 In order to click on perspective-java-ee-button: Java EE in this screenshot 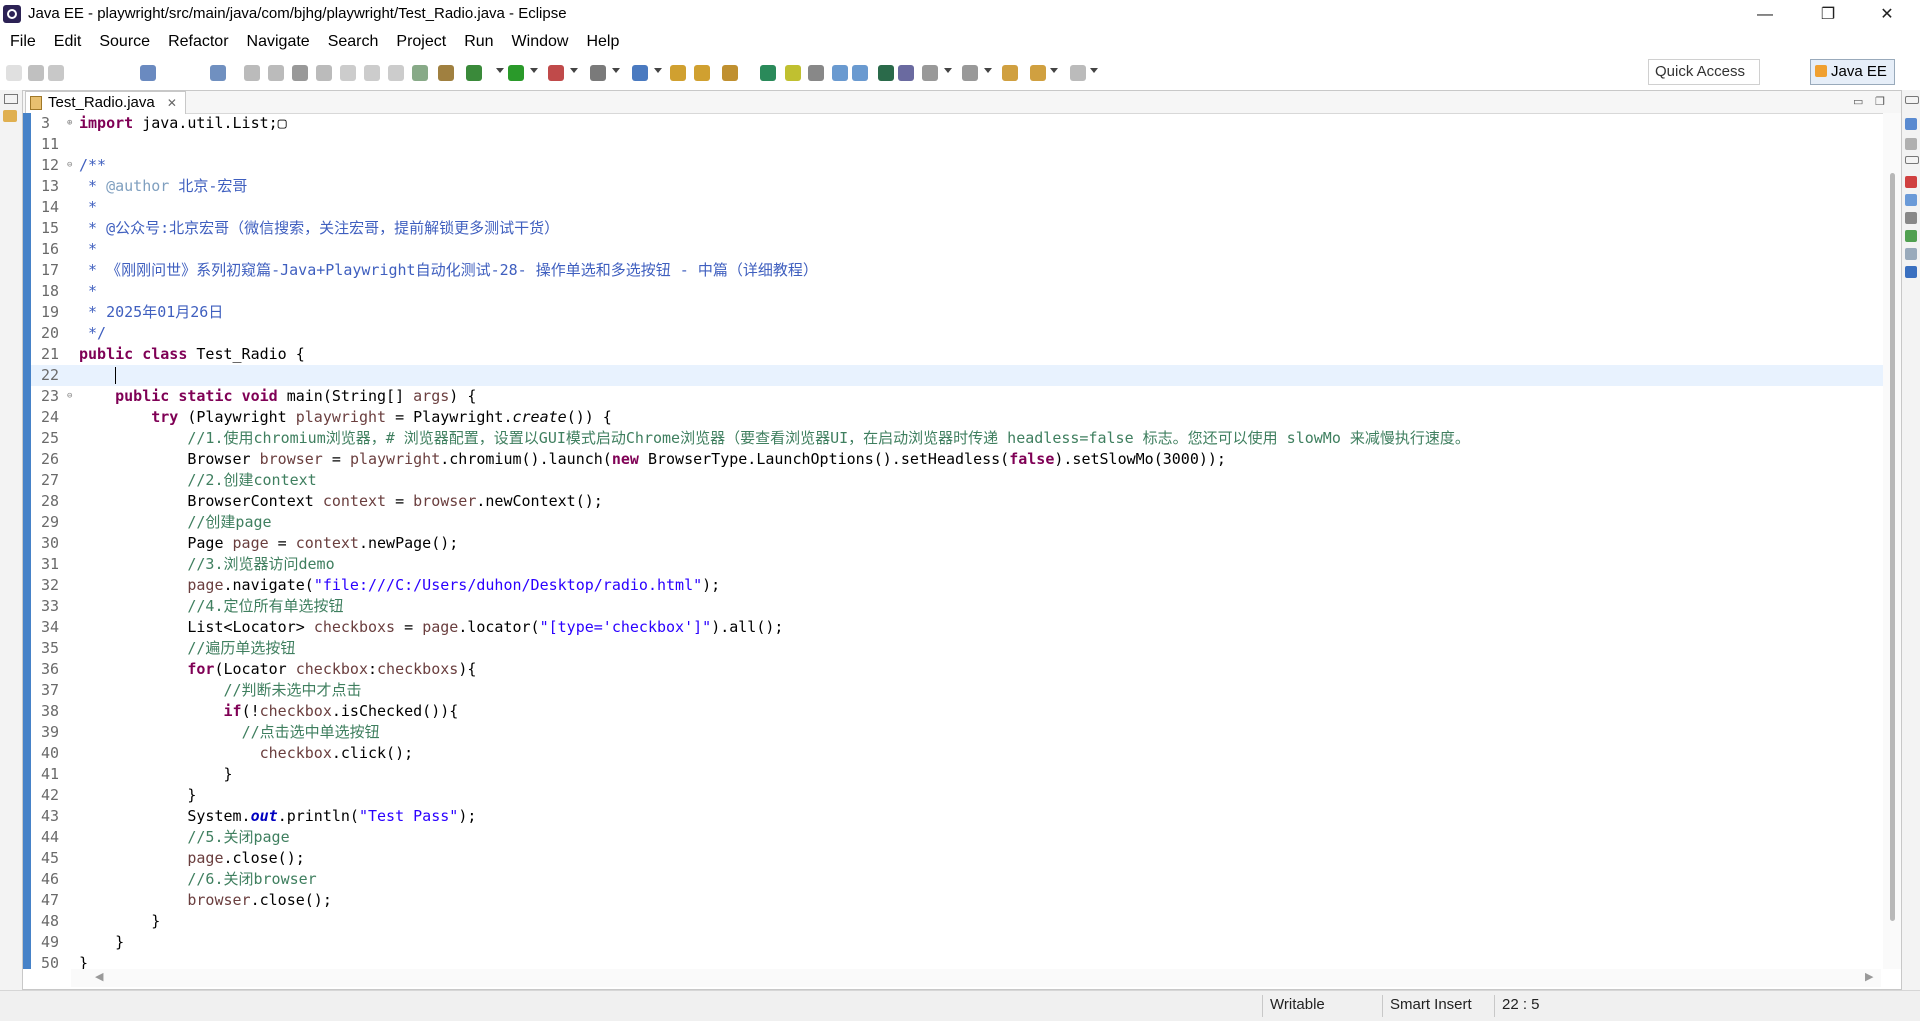, I will do `click(1852, 72)`.